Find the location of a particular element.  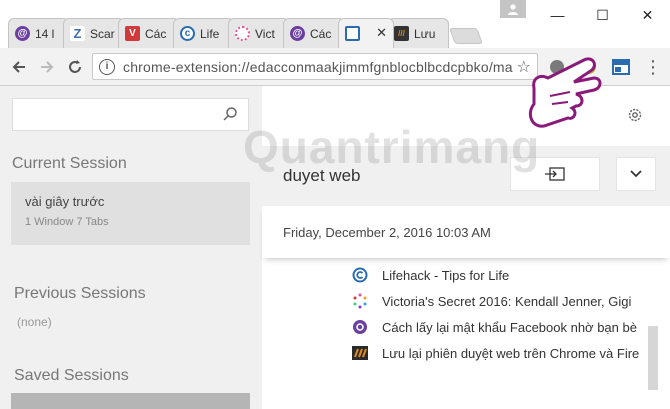

maximize-button: ☐ is located at coordinates (602, 15).